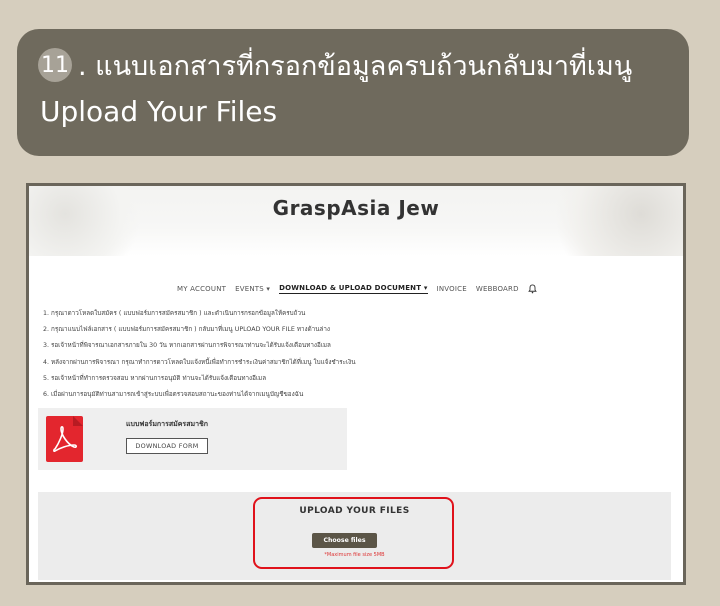  Describe the element at coordinates (353, 533) in the screenshot. I see `upload-highlight-box` at that location.